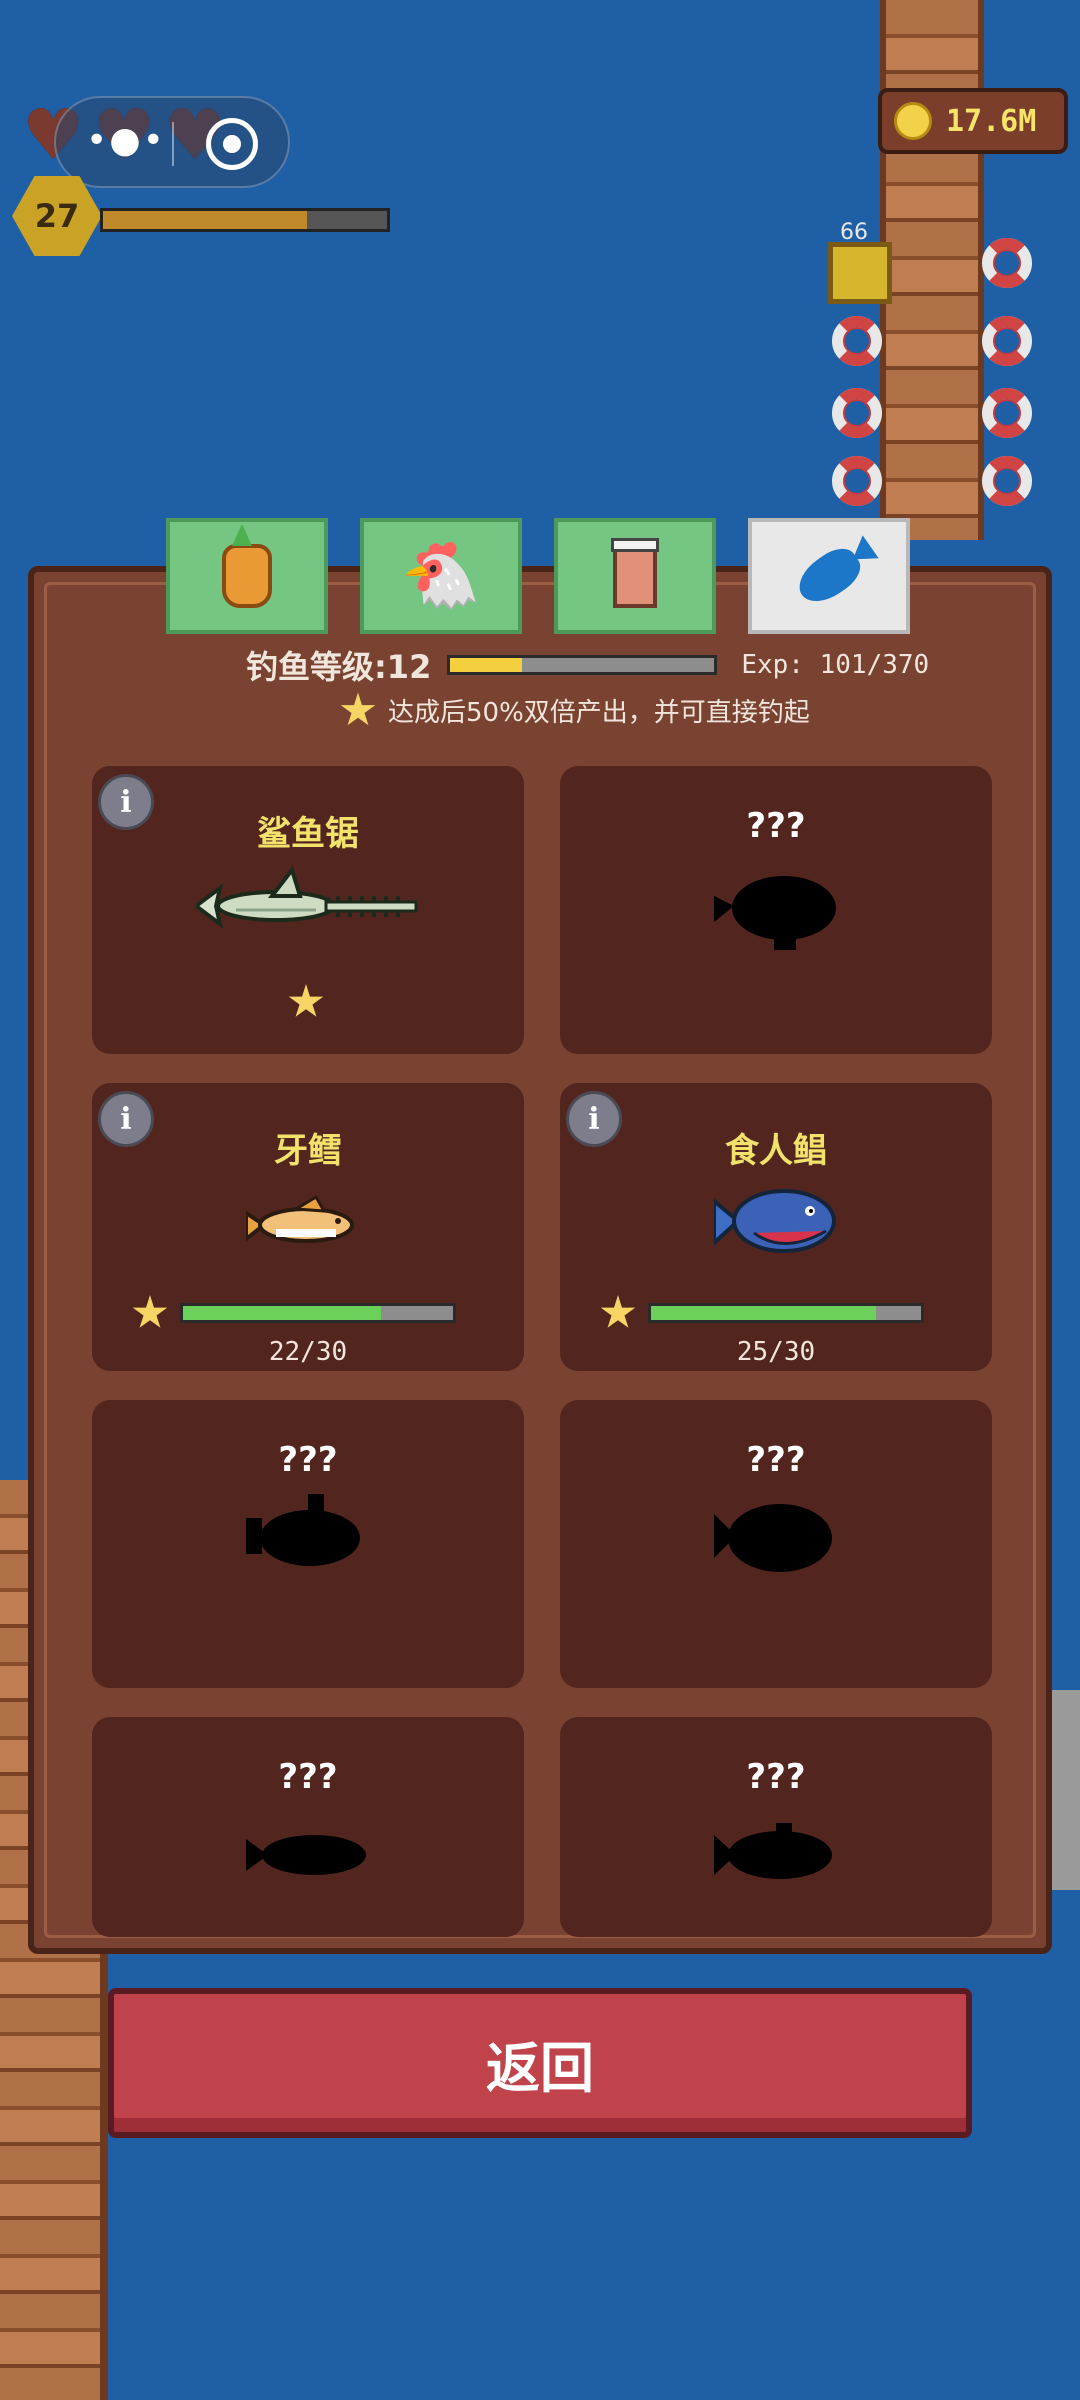  I want to click on tab-cooking, so click(635, 576).